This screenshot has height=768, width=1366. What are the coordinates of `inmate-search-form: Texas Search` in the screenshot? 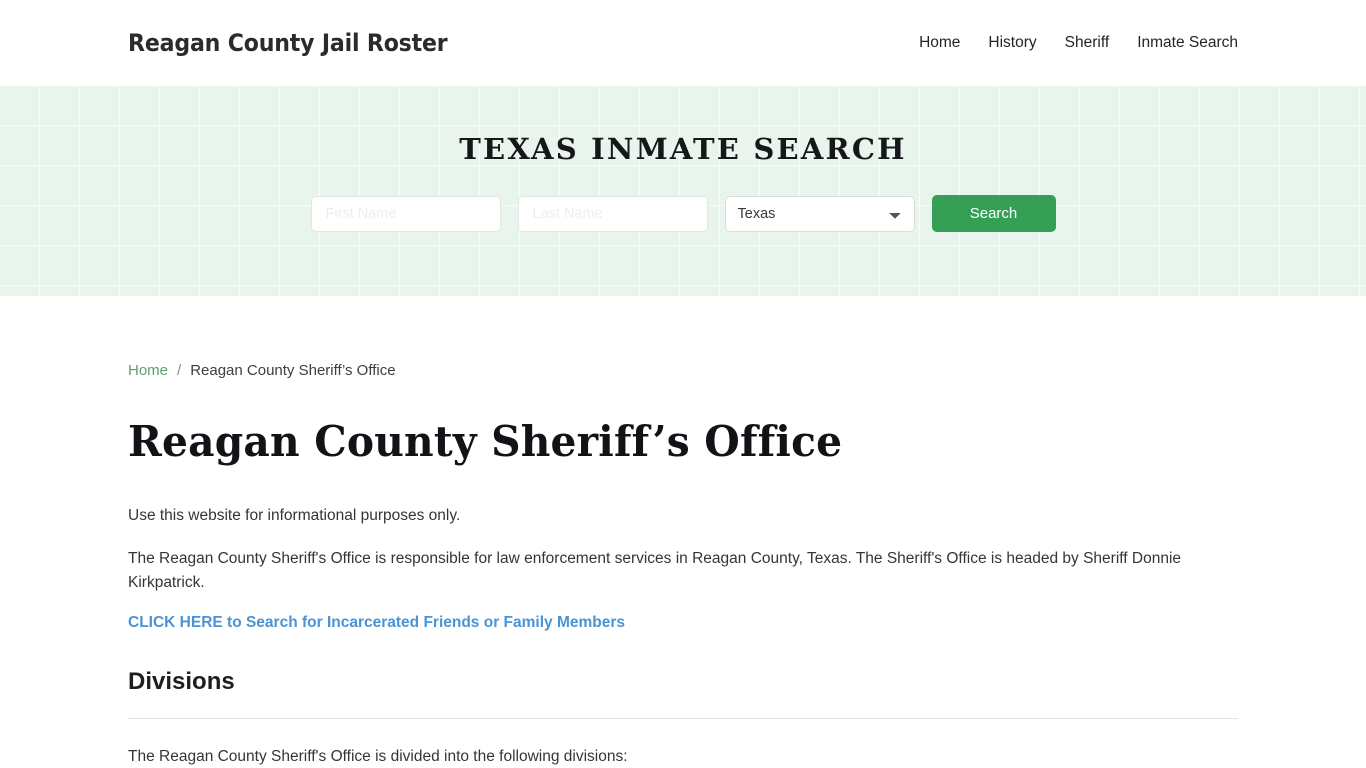 It's located at (683, 213).